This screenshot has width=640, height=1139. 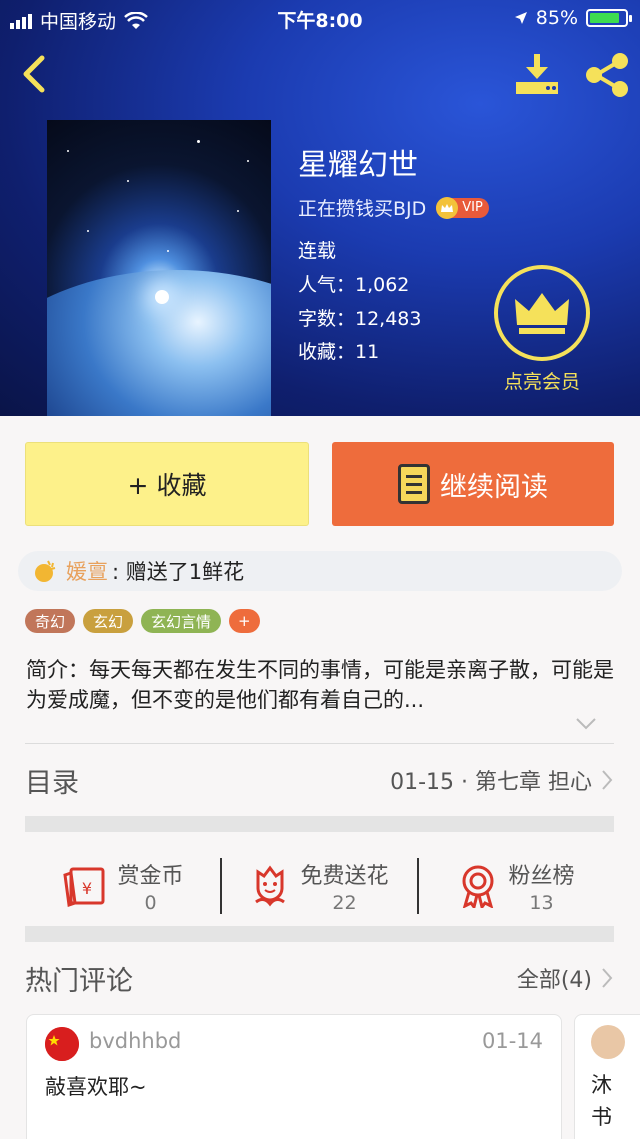 I want to click on gift-notice: 媛亶 : 赠送了1鲜花, so click(x=320, y=571).